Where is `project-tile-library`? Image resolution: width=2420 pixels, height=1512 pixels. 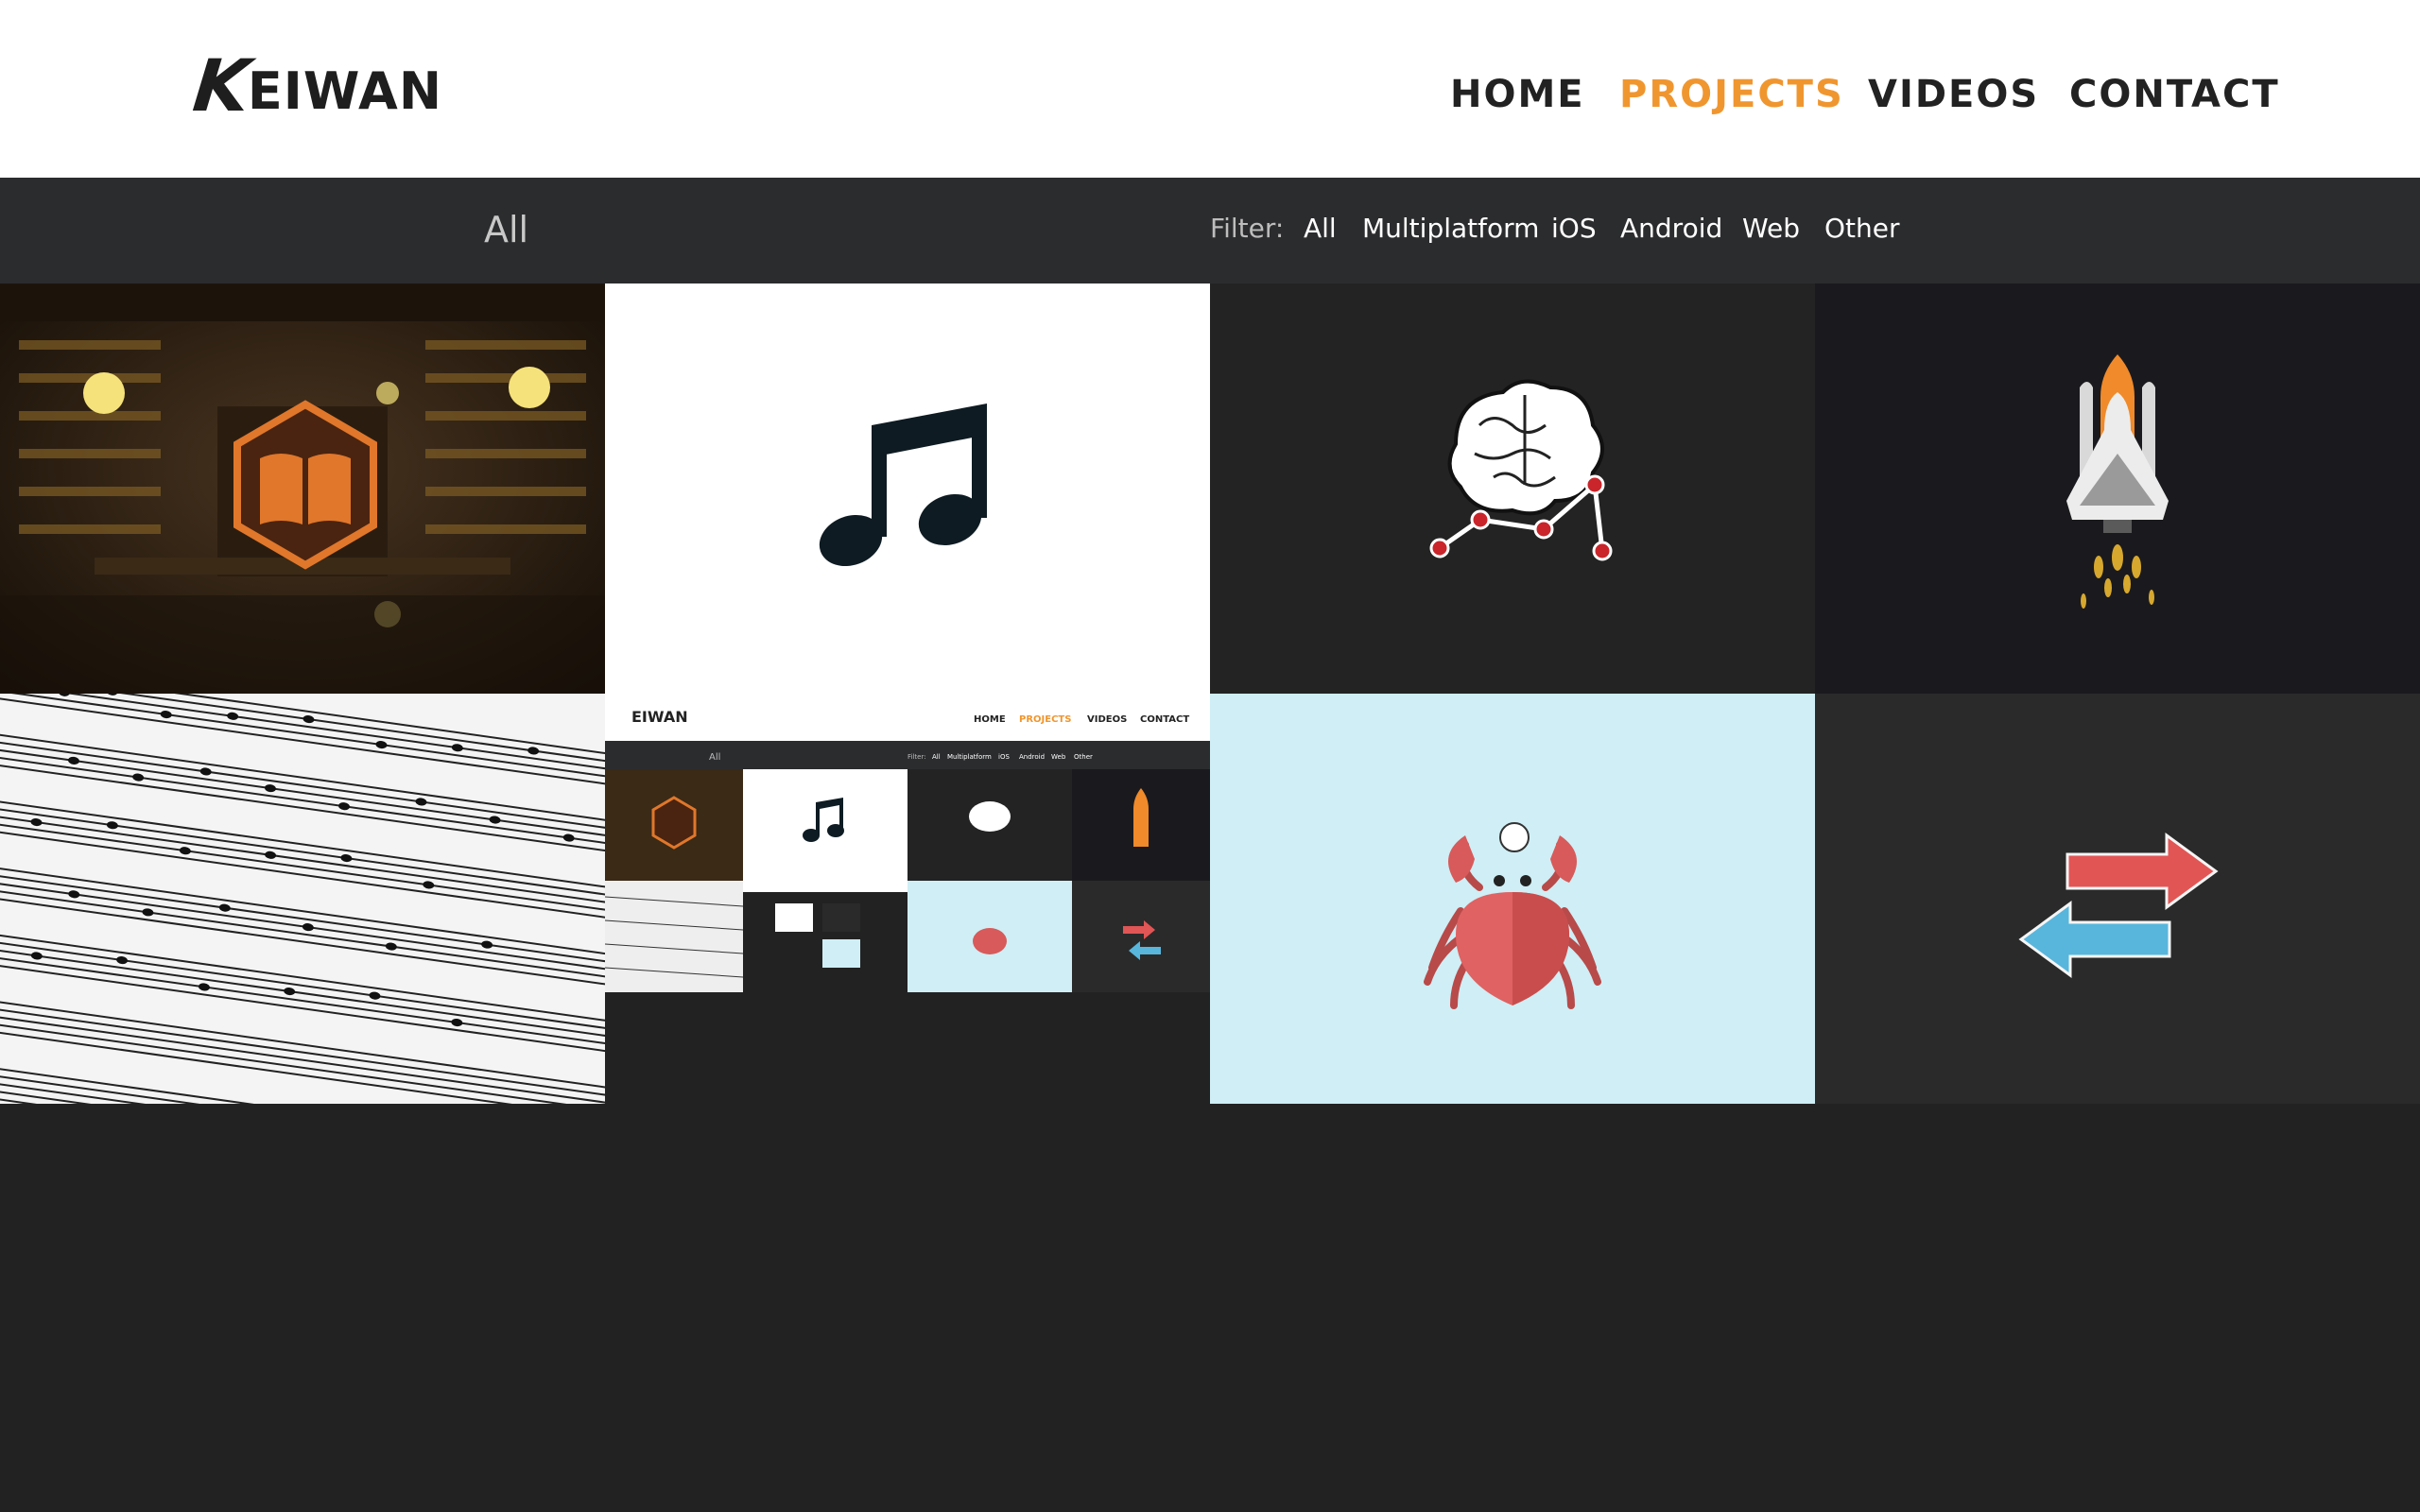 project-tile-library is located at coordinates (302, 489).